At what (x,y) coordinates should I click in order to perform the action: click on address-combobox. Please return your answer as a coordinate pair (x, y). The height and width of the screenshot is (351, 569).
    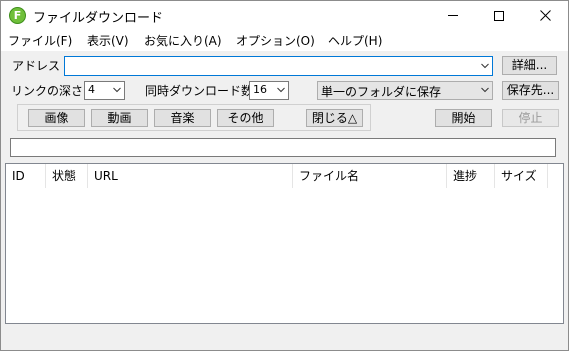
    Looking at the image, I should click on (278, 66).